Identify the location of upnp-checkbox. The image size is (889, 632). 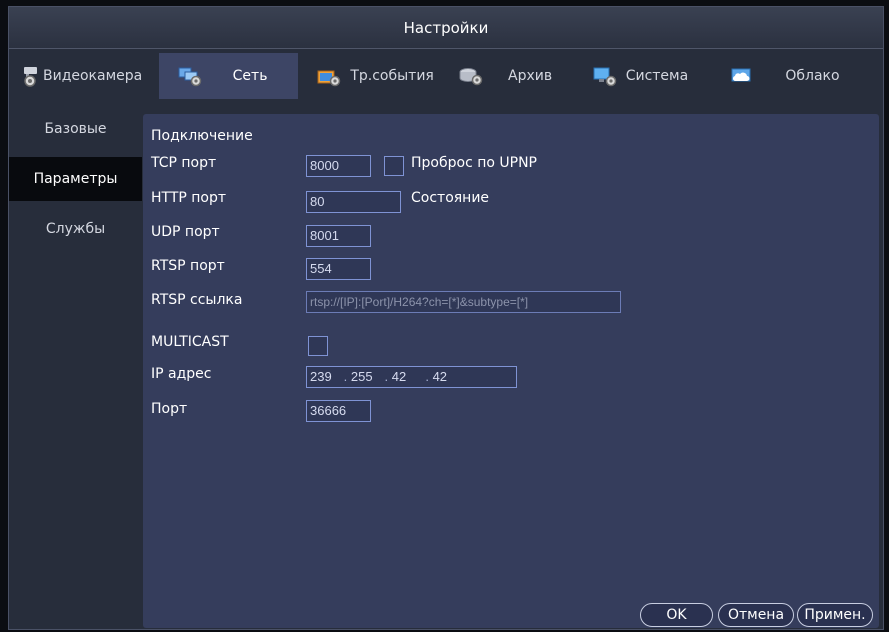
(394, 166).